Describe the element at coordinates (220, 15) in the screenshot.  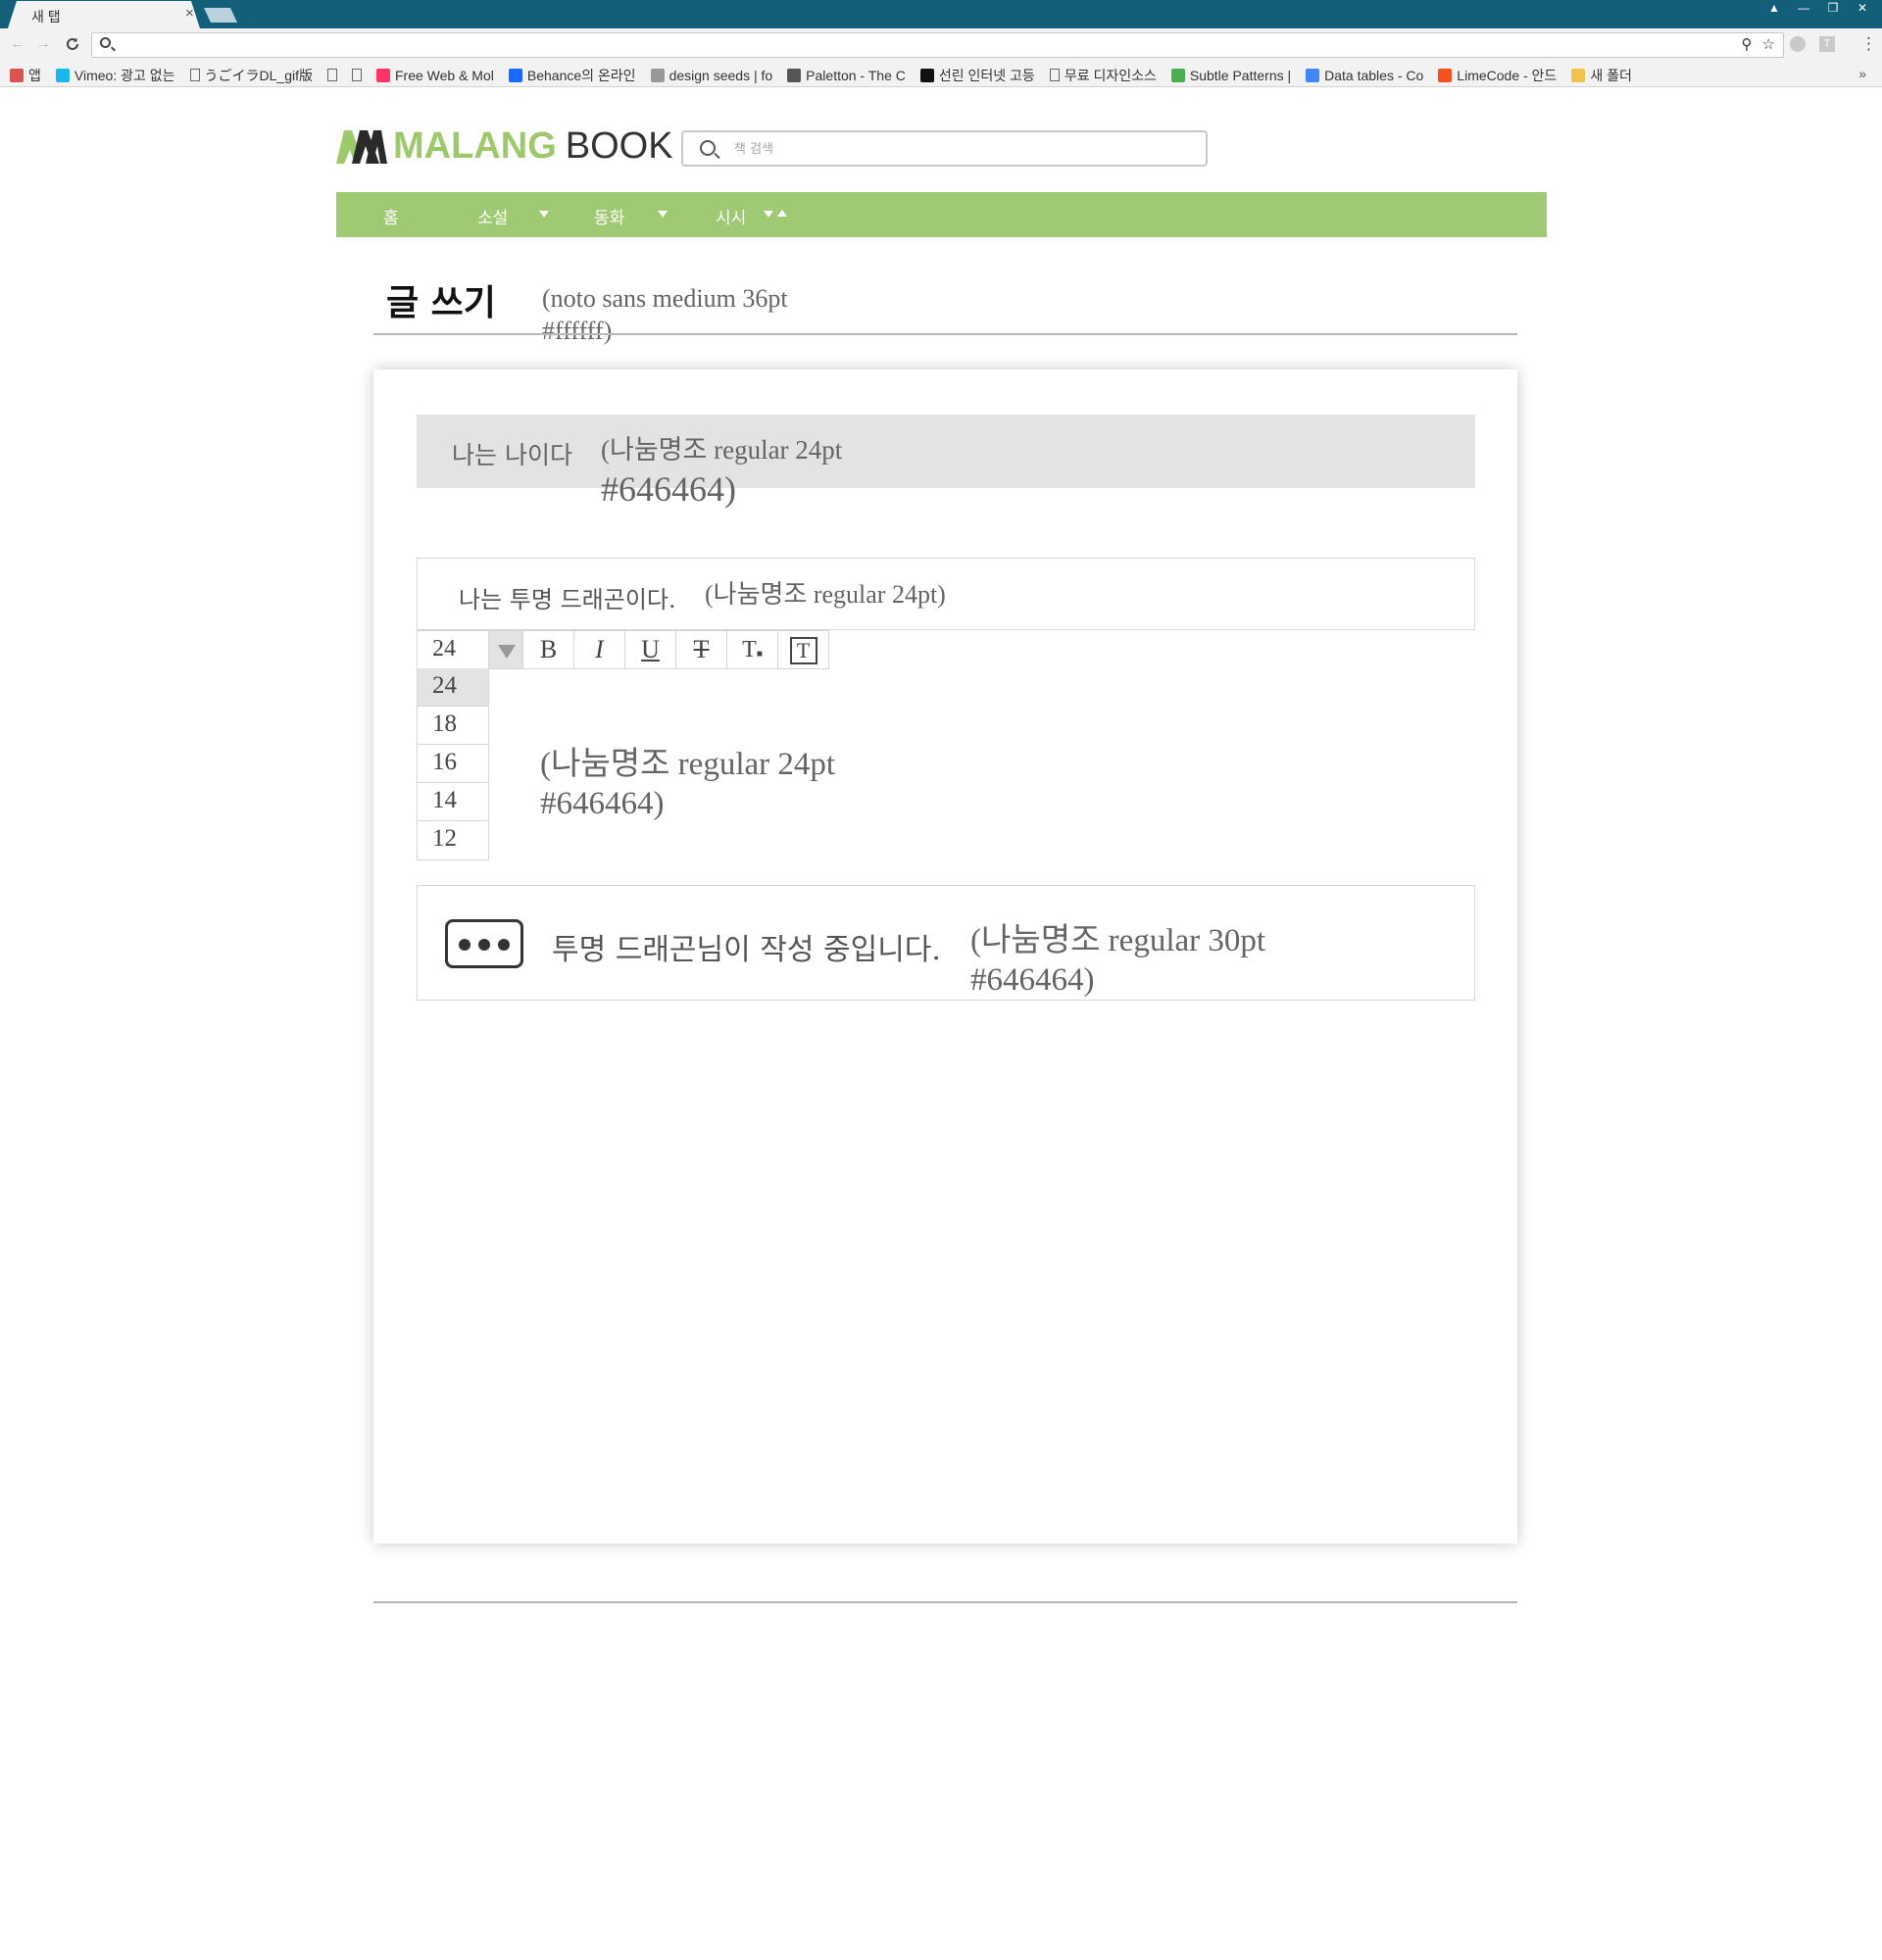
I see `new-tab-button` at that location.